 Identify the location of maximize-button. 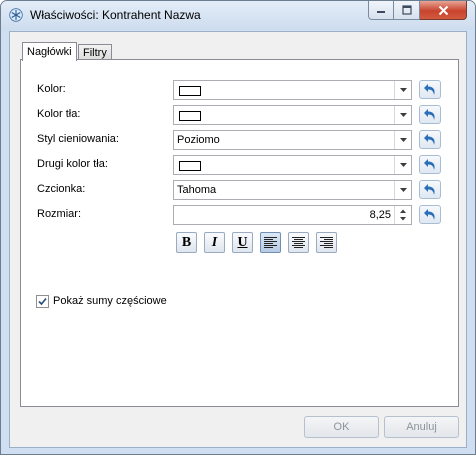
(407, 10).